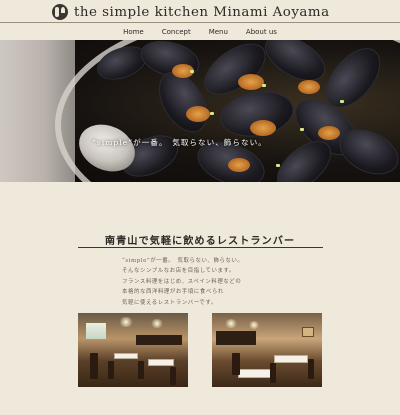  I want to click on brand: the simple kitchen Minami Aoyama, so click(191, 12).